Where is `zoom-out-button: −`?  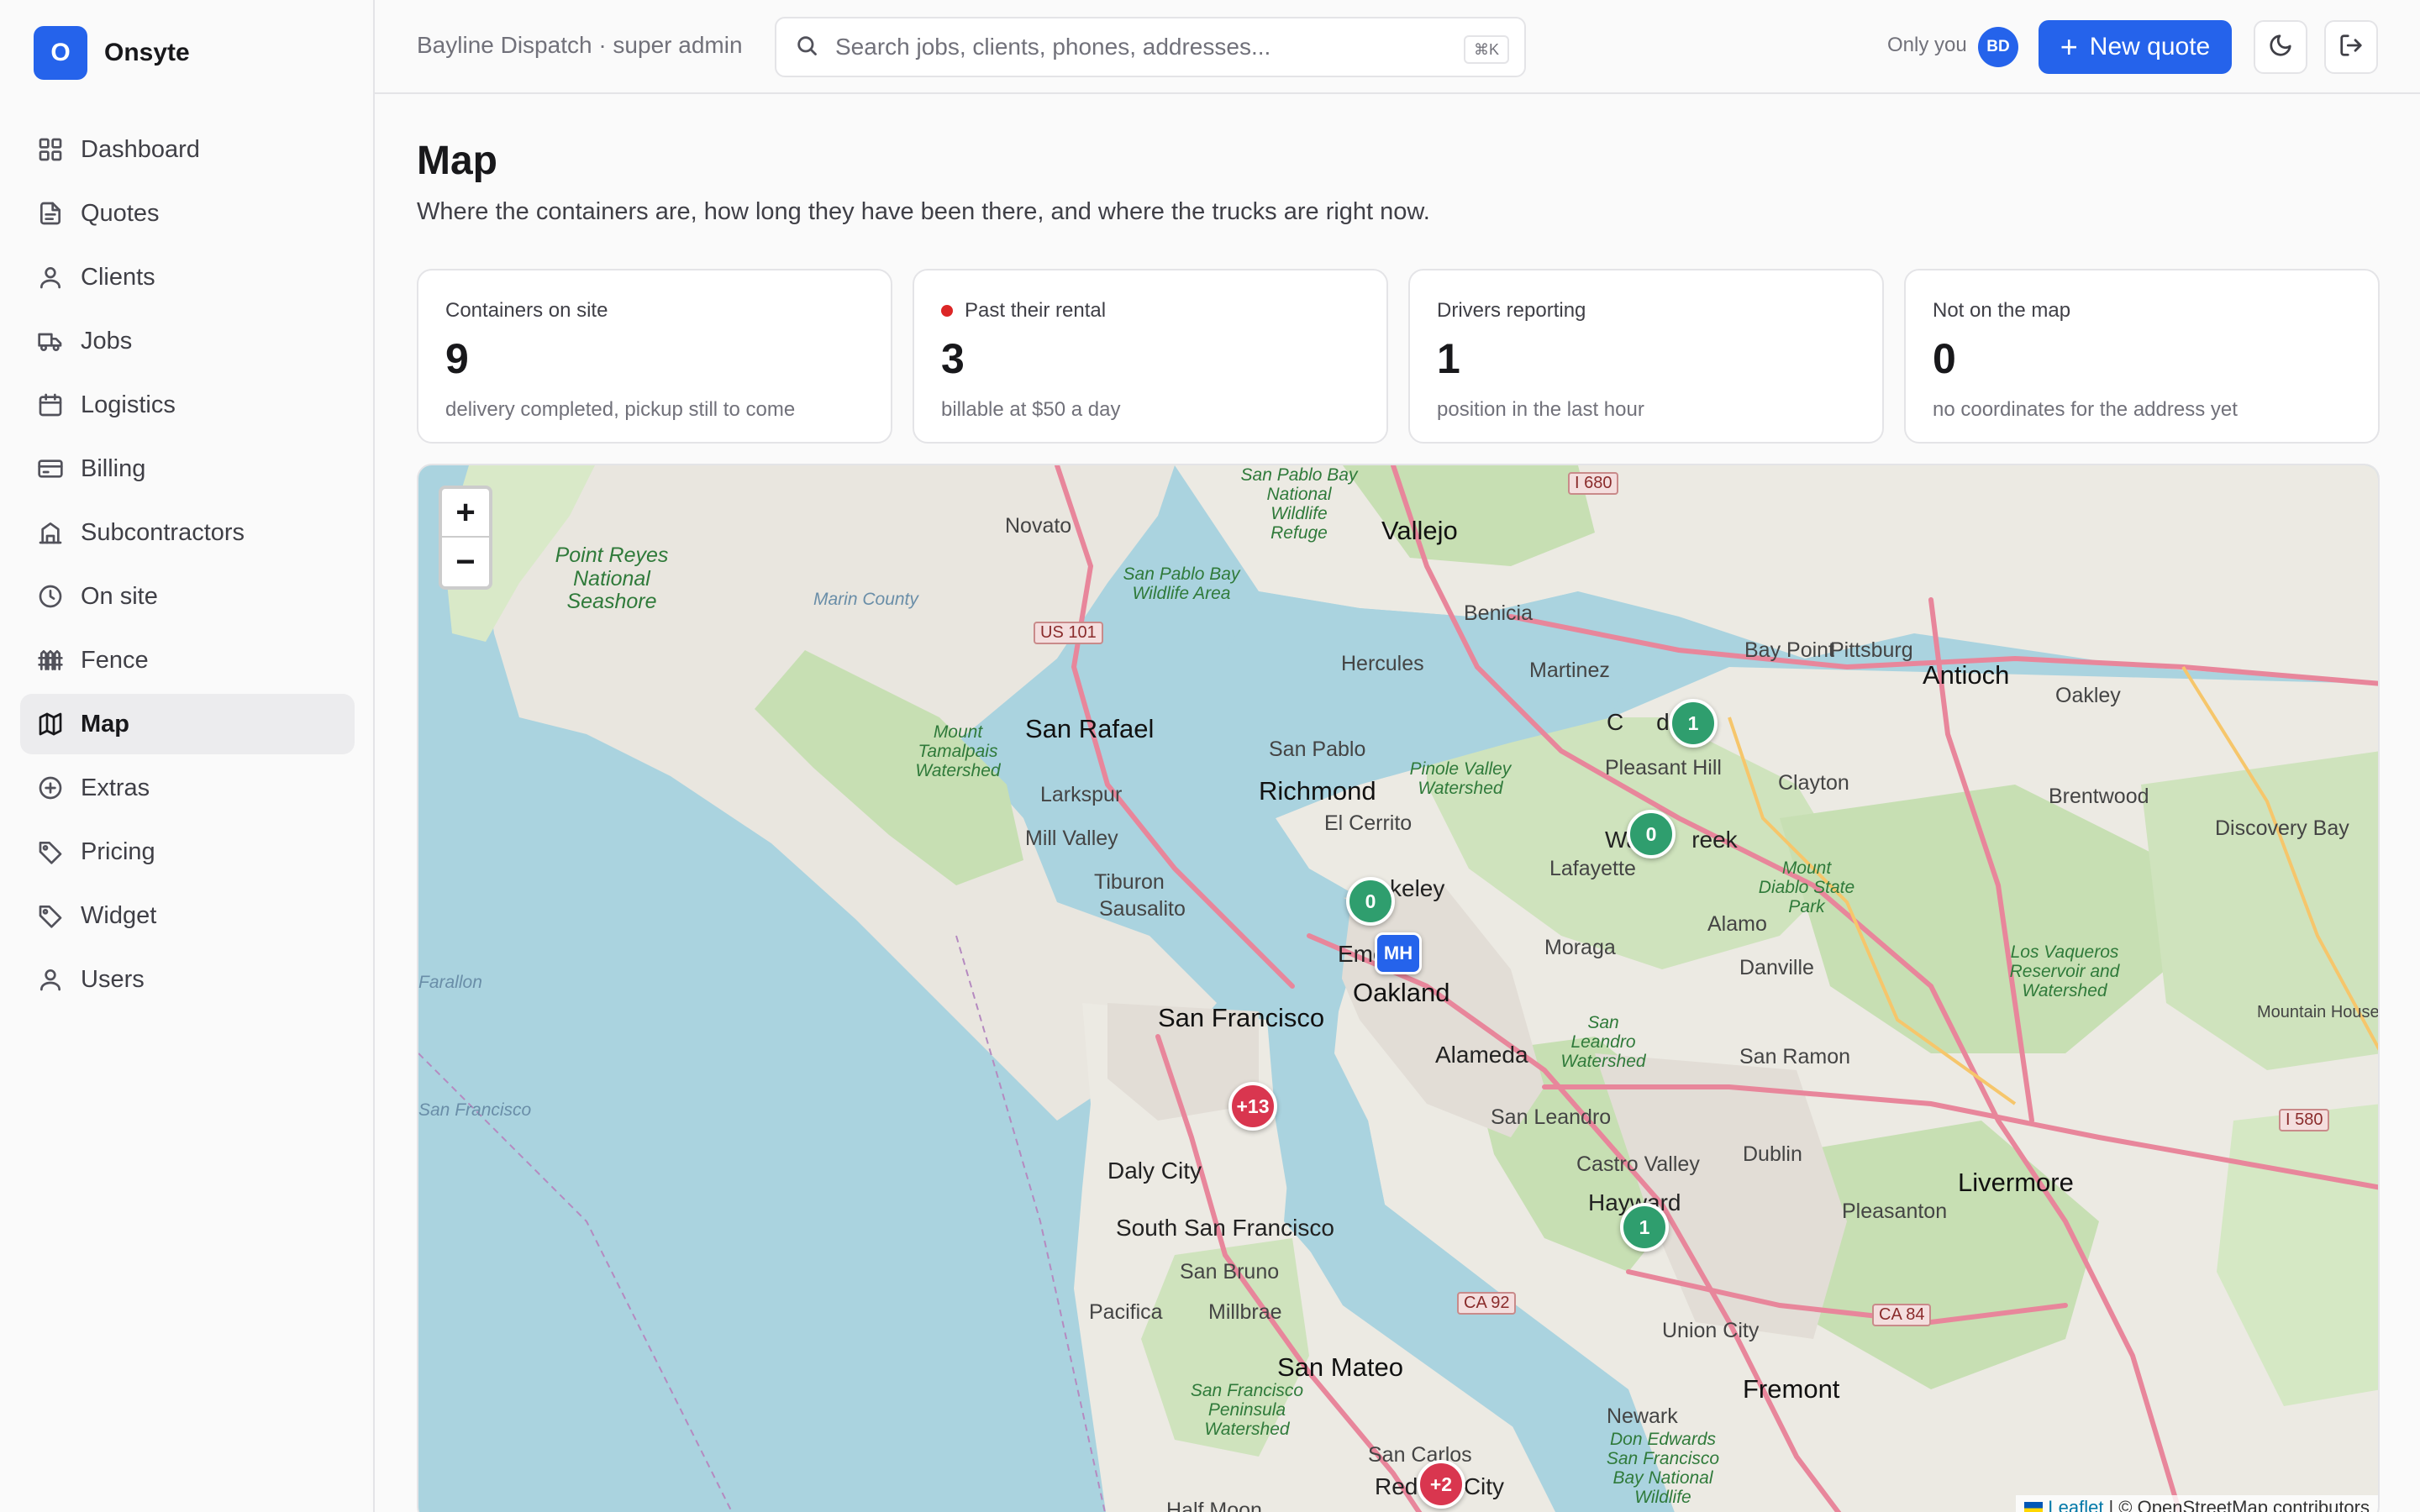 zoom-out-button: − is located at coordinates (465, 562).